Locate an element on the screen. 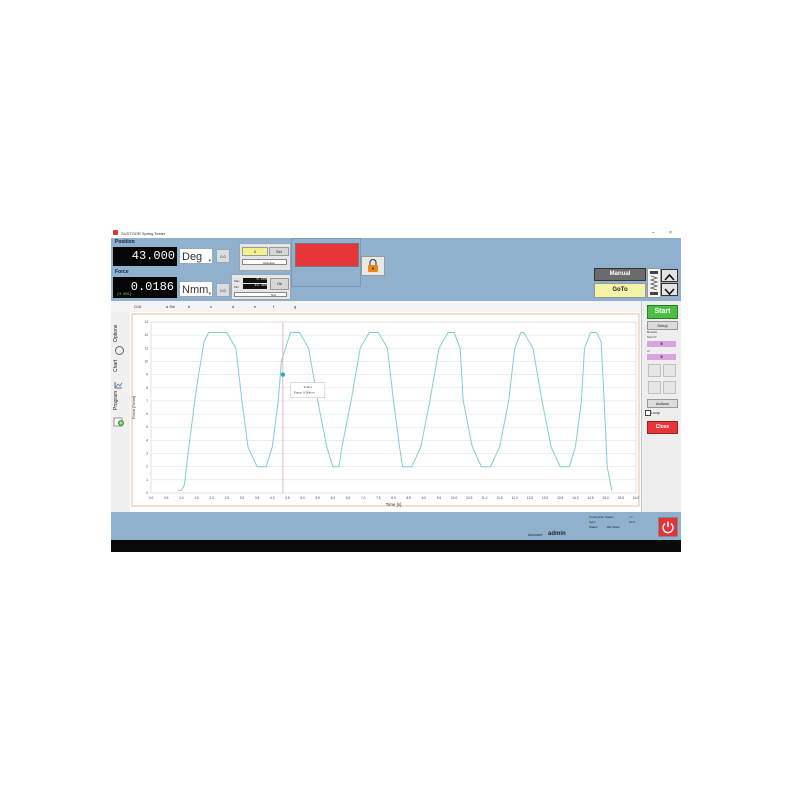 This screenshot has height=800, width=800. x-tick-label: 6.0 is located at coordinates (333, 498).